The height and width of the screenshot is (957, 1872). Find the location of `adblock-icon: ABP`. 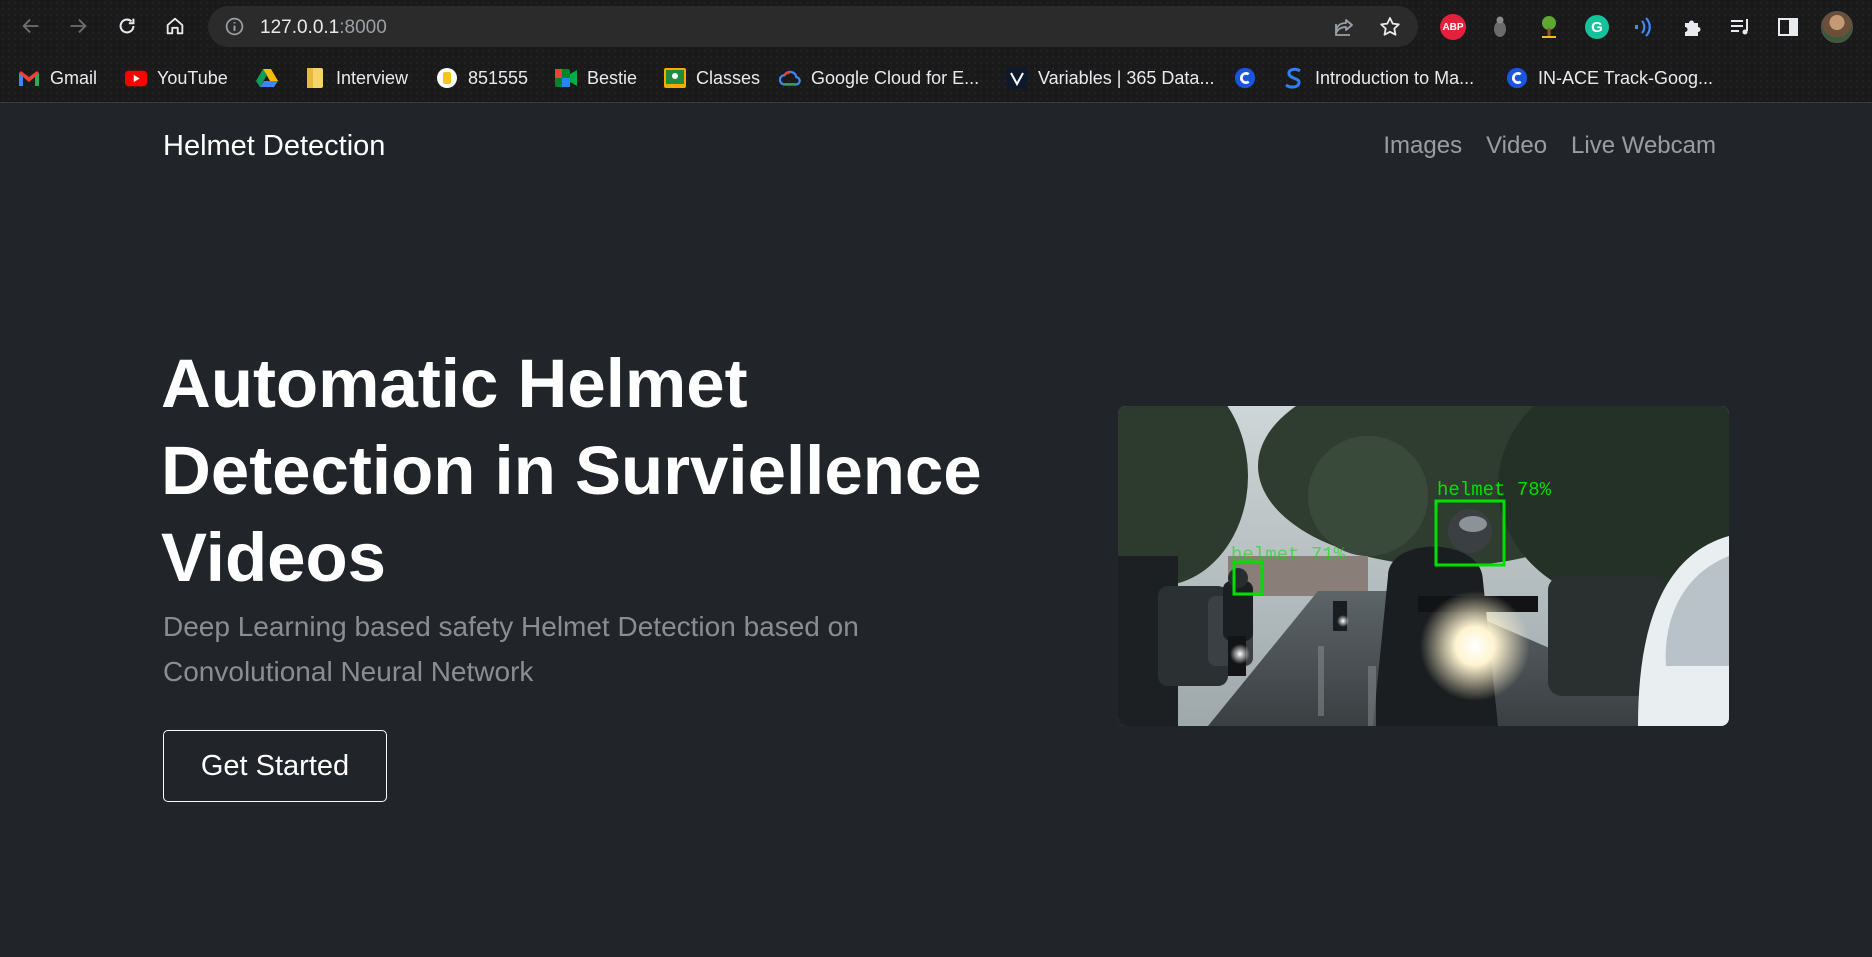

adblock-icon: ABP is located at coordinates (1453, 27).